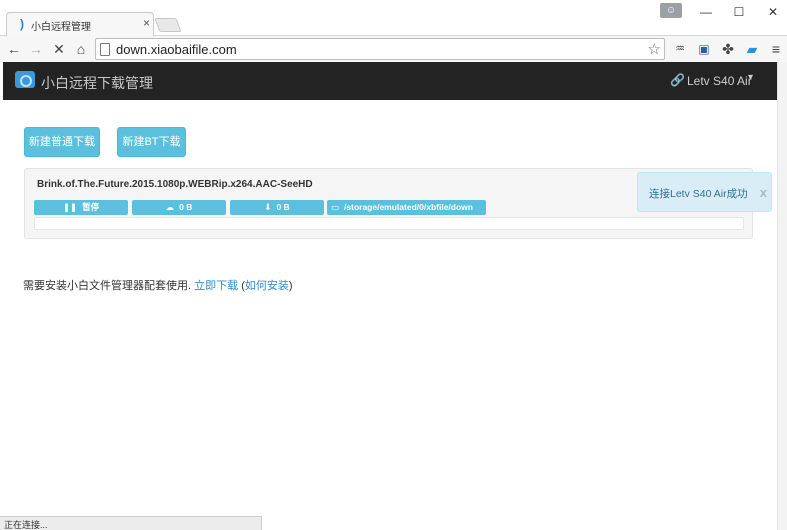 The image size is (787, 530). I want to click on tab-title: 小白远程管理, so click(61, 27).